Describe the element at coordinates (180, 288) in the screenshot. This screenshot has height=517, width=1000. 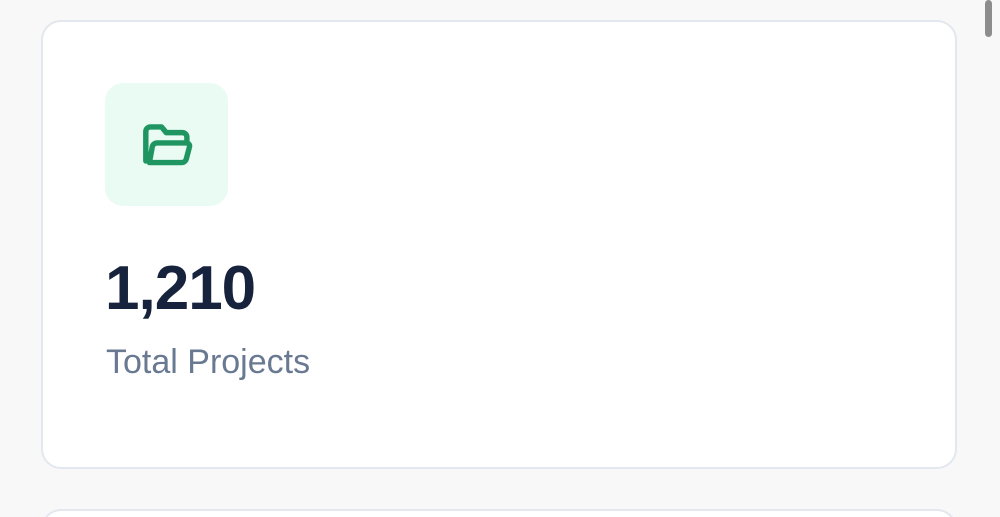
I see `total-projects-value: 1,210` at that location.